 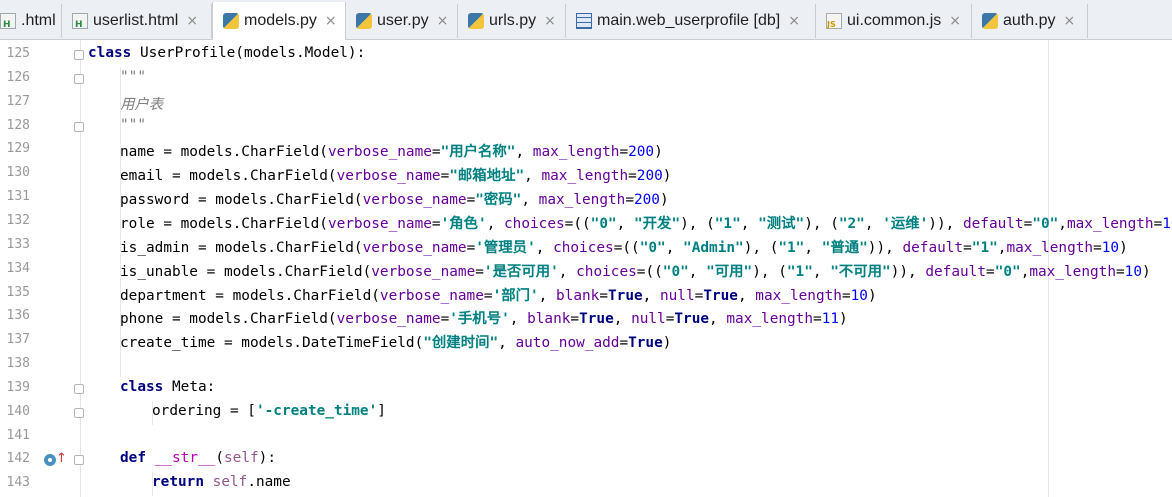 I want to click on python-file-icon, so click(x=364, y=21).